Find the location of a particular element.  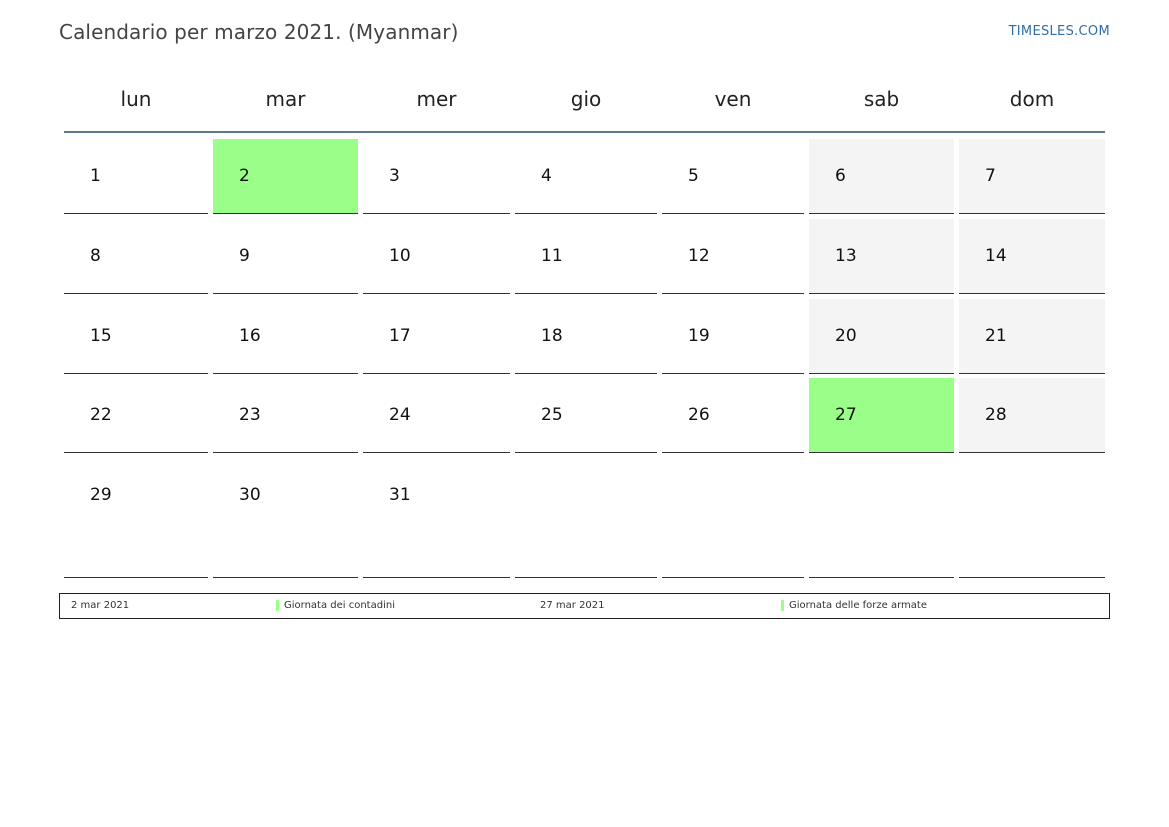

day-number: 24 is located at coordinates (400, 415).